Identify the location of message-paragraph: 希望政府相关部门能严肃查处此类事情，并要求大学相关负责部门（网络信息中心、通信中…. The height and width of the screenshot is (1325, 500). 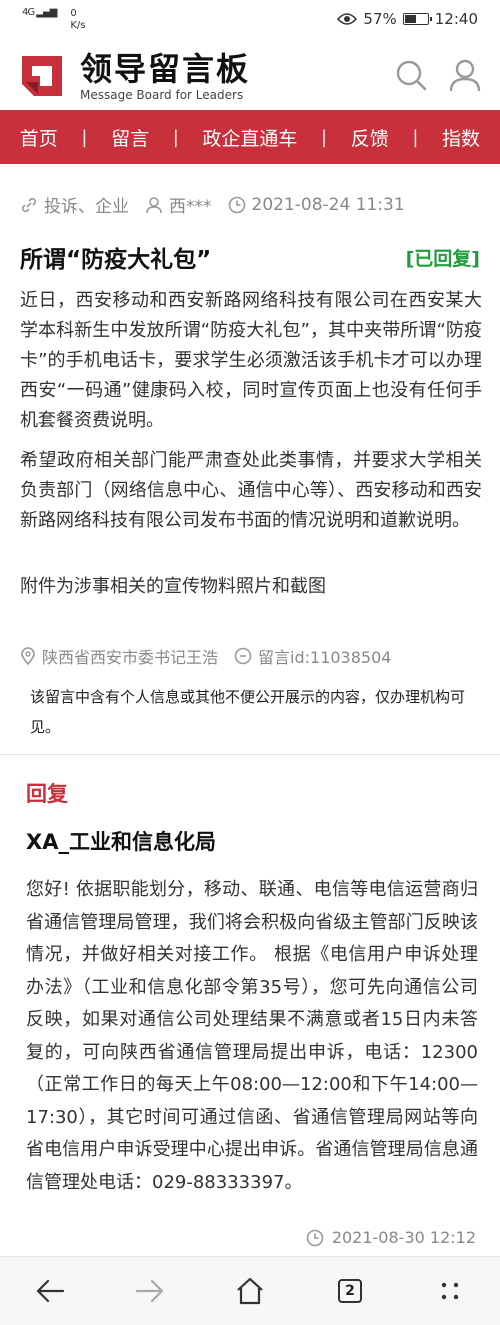
(251, 490).